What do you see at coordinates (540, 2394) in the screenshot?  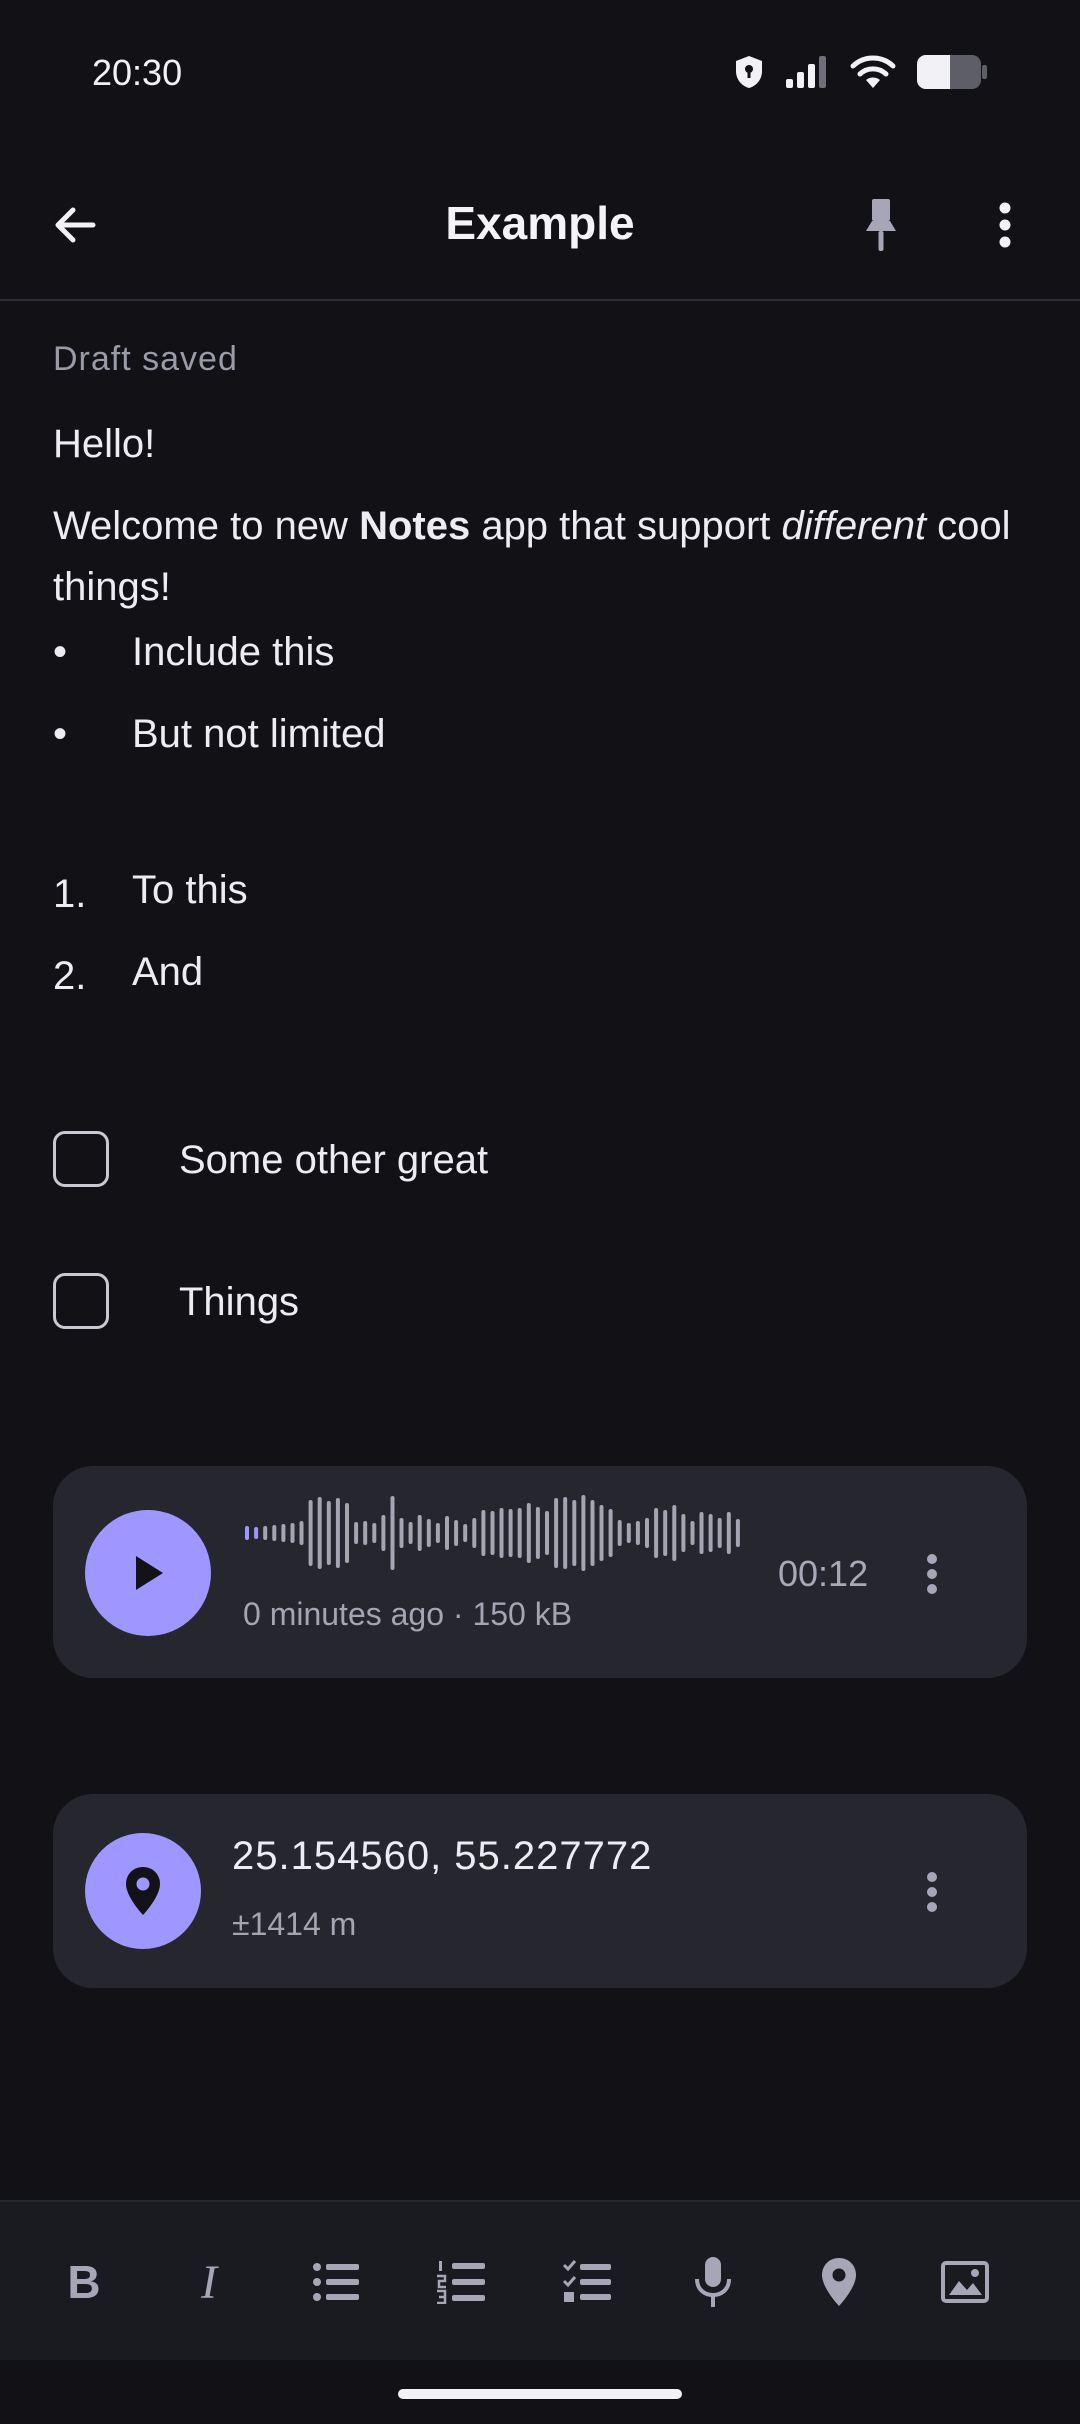 I see `home-indicator` at bounding box center [540, 2394].